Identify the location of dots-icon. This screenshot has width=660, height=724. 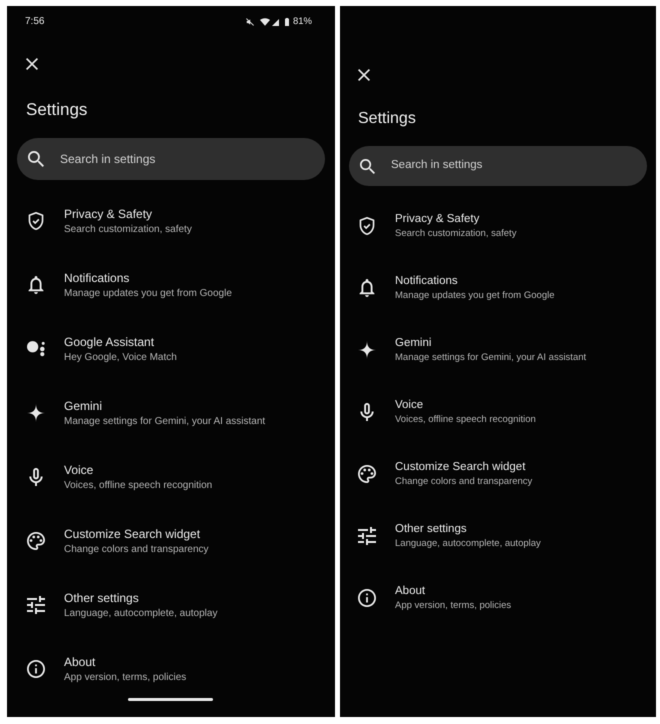
(36, 349).